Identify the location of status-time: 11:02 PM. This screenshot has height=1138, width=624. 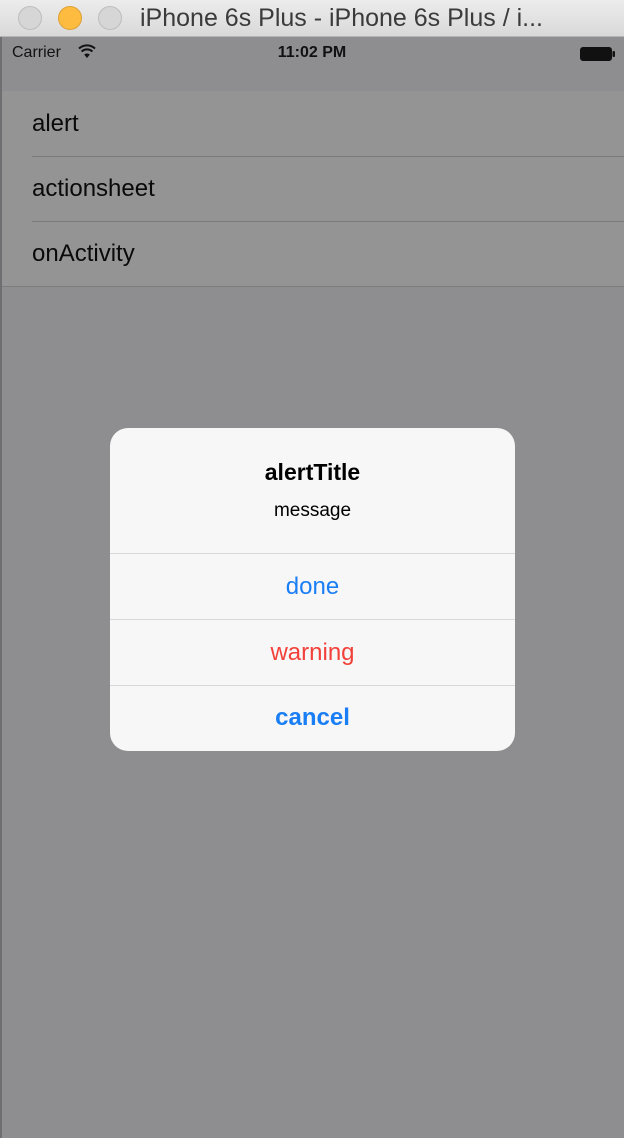
(312, 52).